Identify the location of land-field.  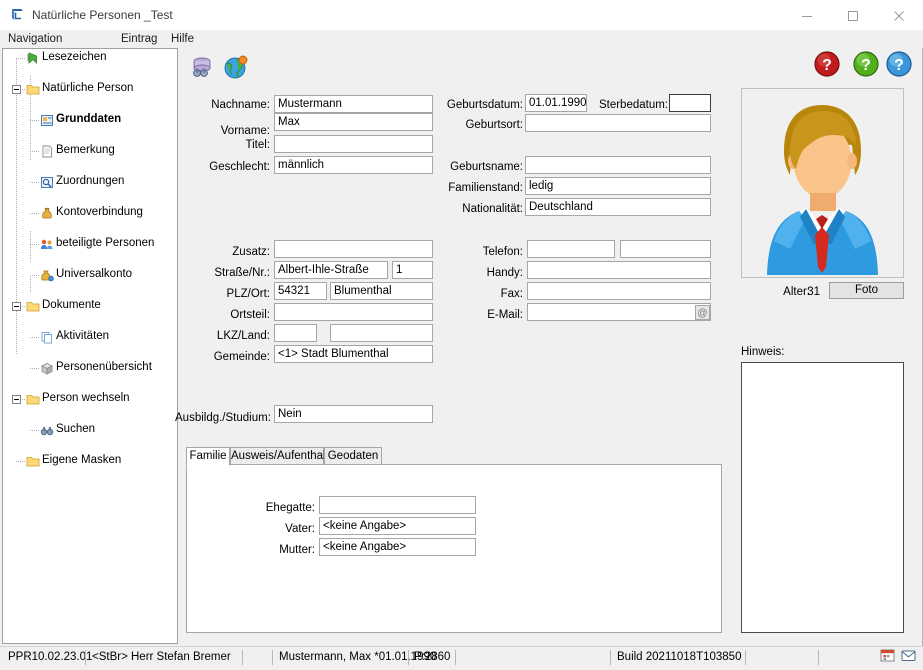
(381, 333).